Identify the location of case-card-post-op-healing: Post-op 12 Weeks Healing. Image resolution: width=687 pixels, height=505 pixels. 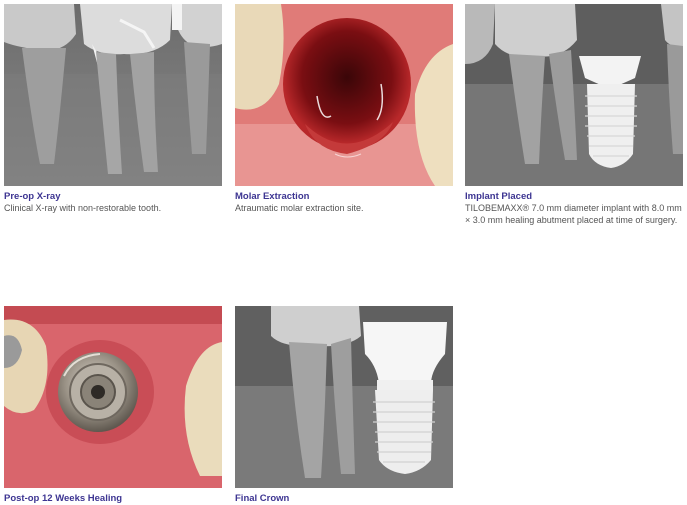
(113, 405).